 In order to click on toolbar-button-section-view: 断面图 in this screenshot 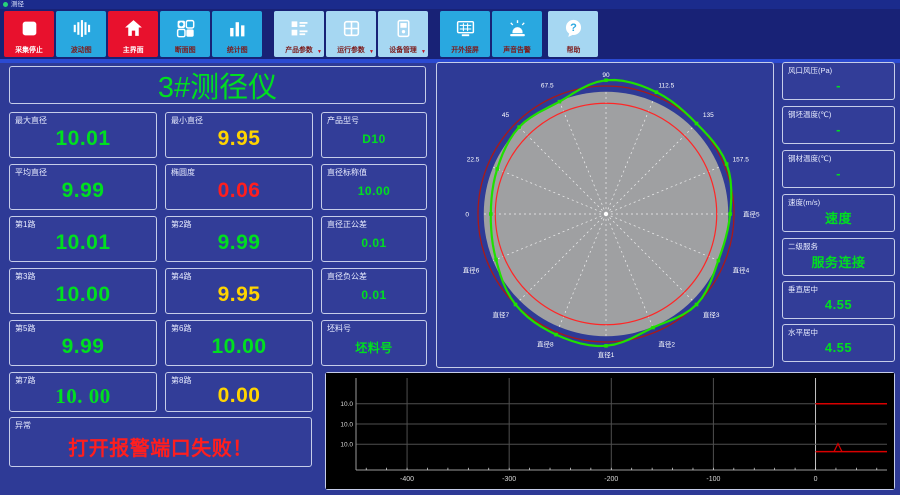, I will do `click(185, 34)`.